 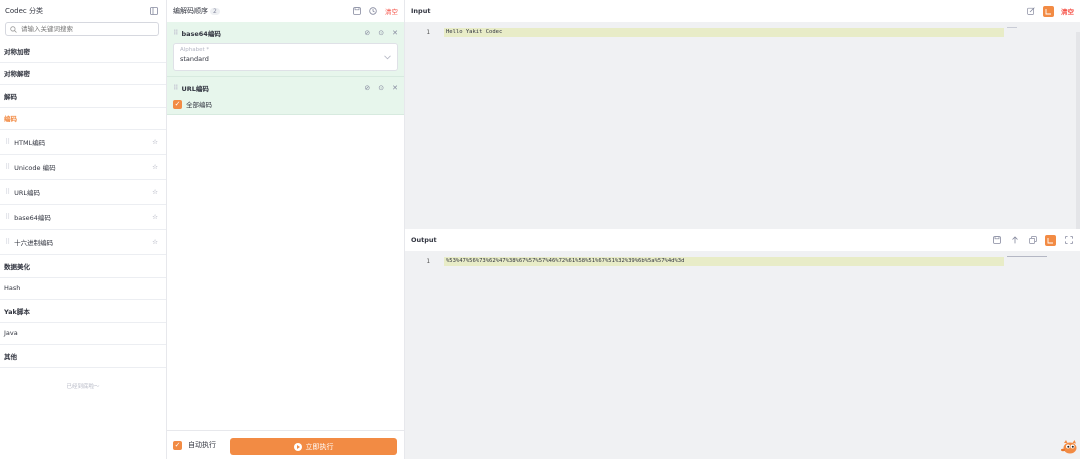 What do you see at coordinates (297, 446) in the screenshot?
I see `play-icon` at bounding box center [297, 446].